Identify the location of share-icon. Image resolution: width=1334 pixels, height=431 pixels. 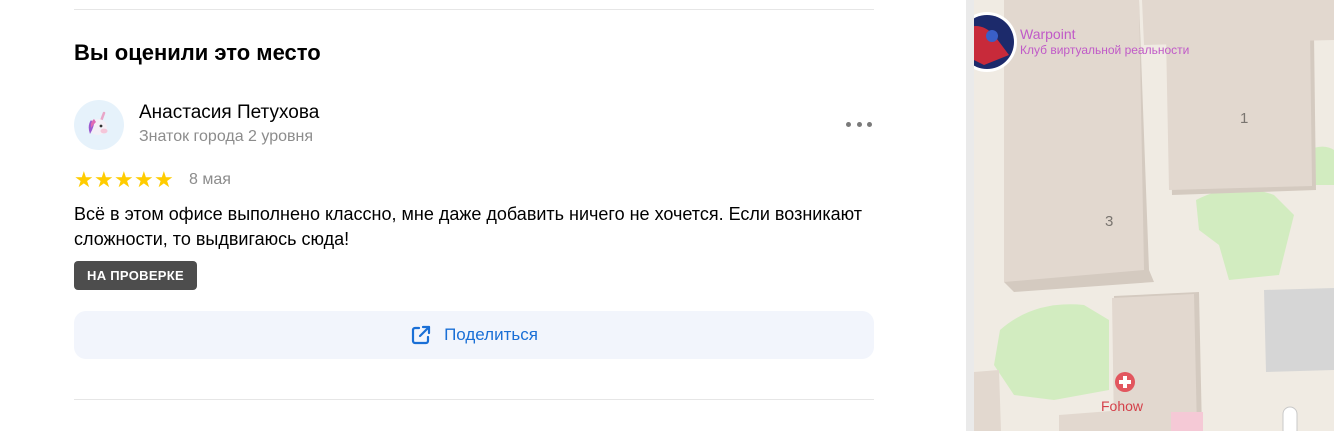
(421, 335).